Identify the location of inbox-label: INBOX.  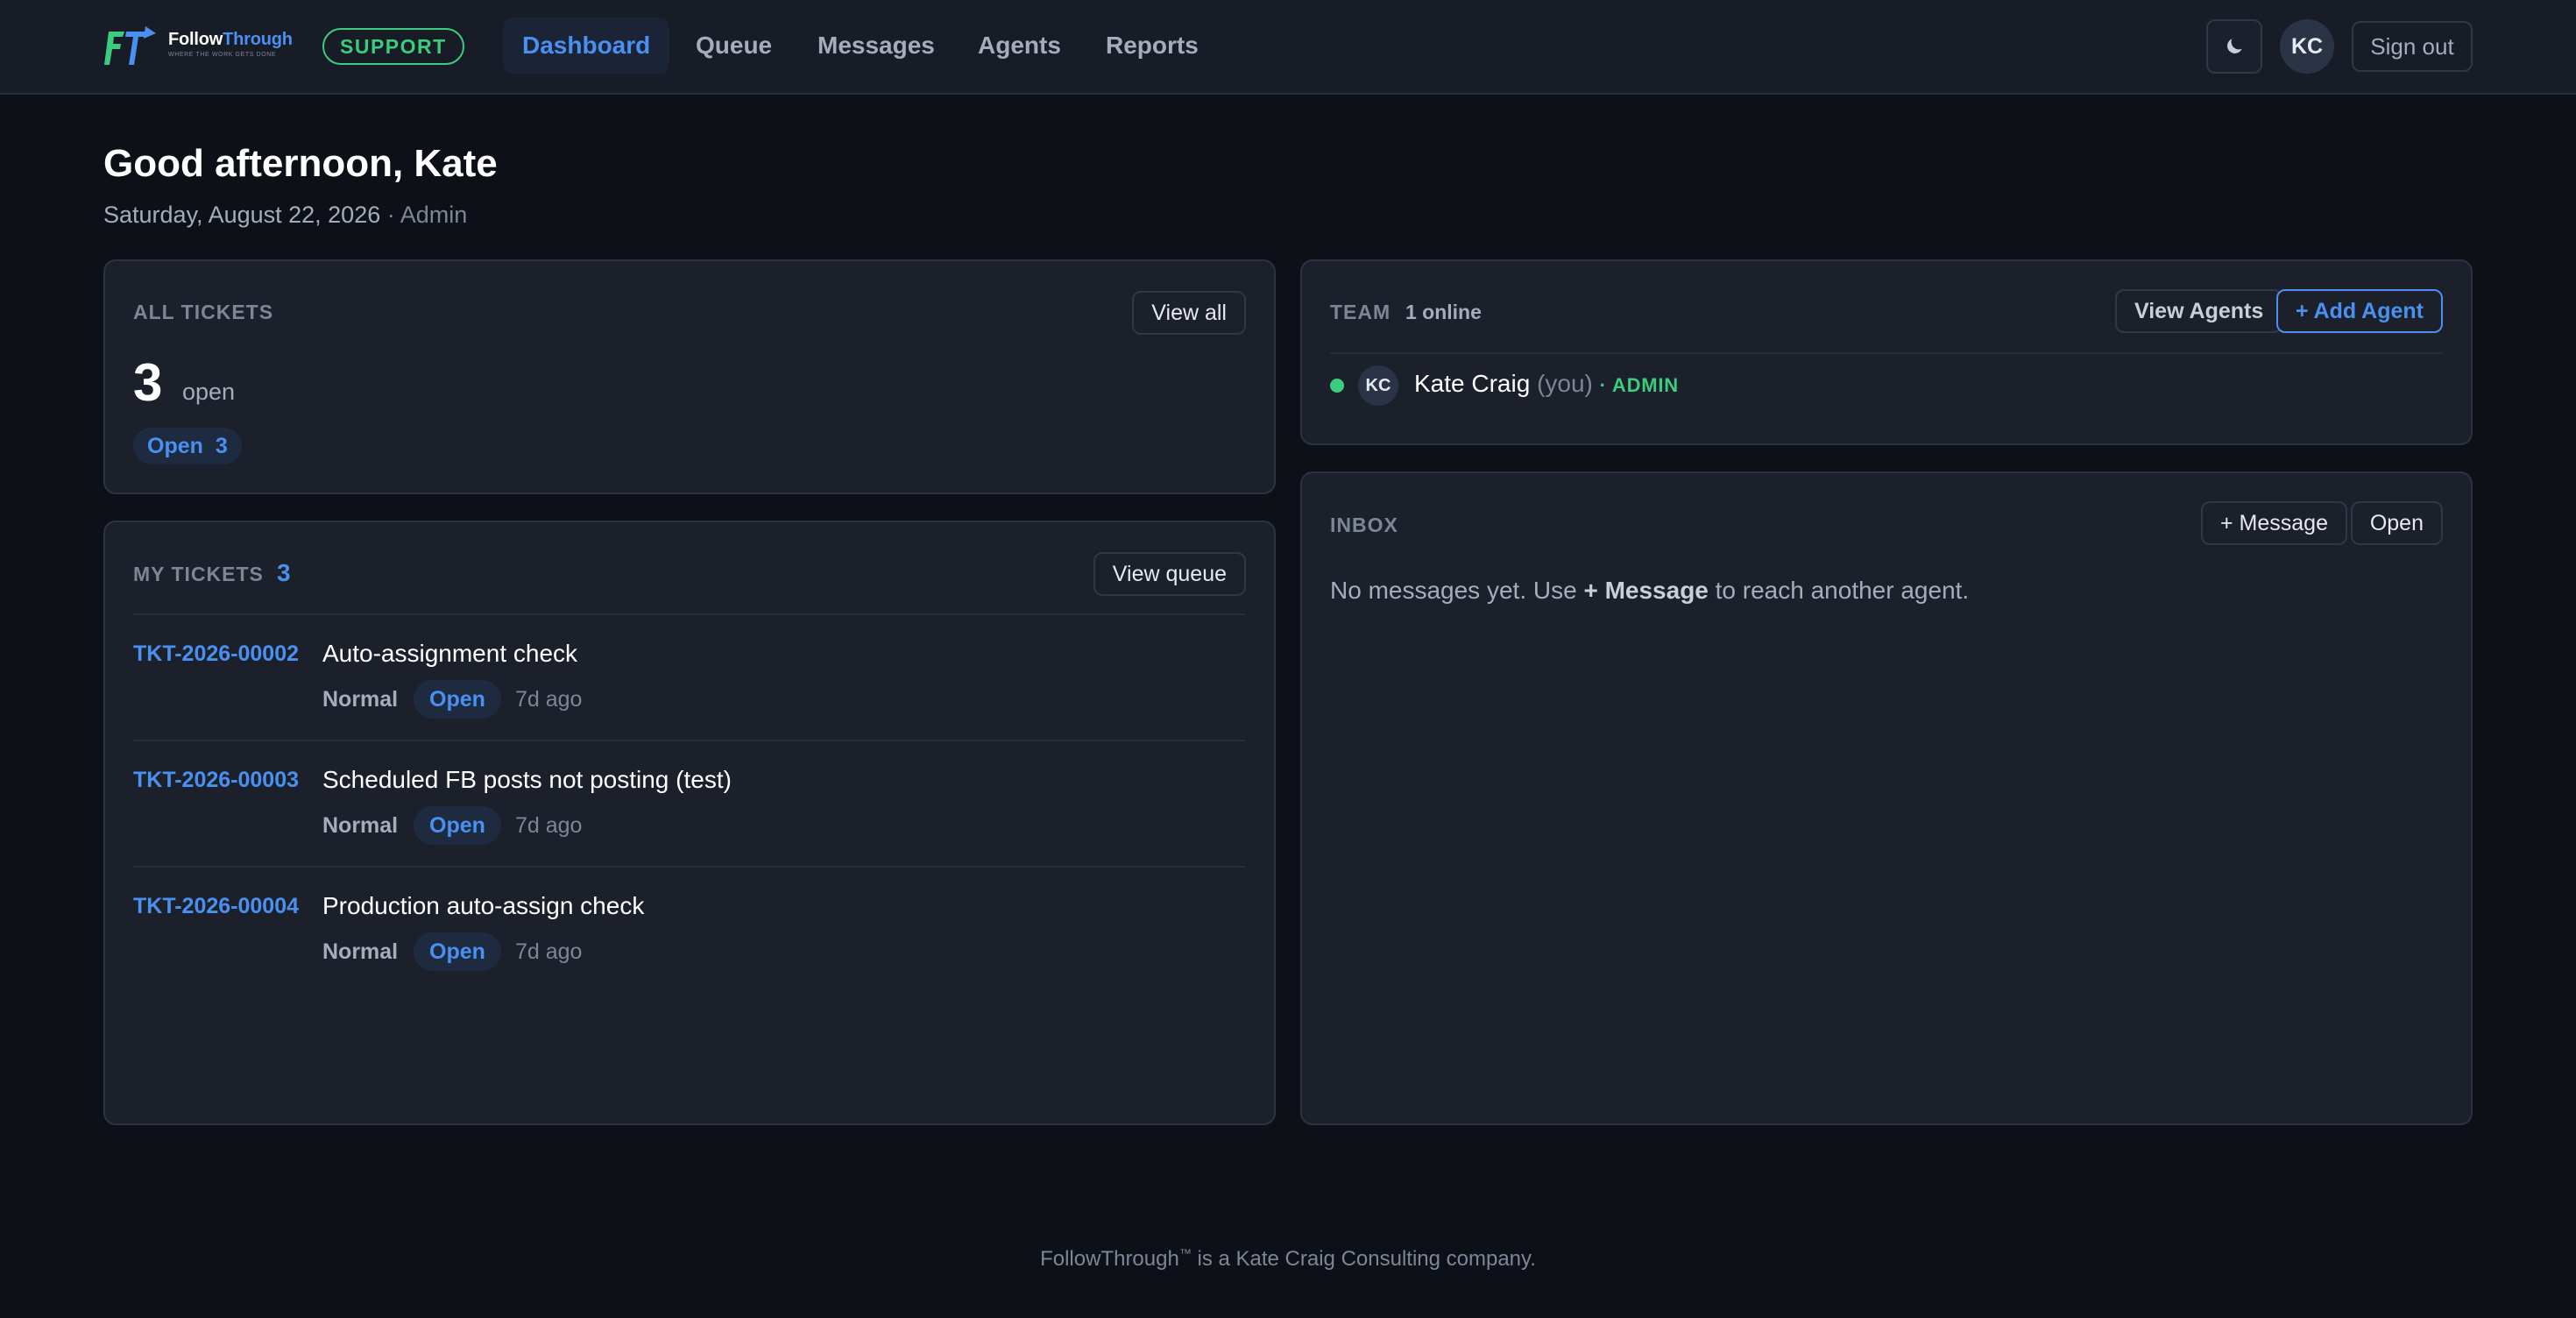
(1364, 525).